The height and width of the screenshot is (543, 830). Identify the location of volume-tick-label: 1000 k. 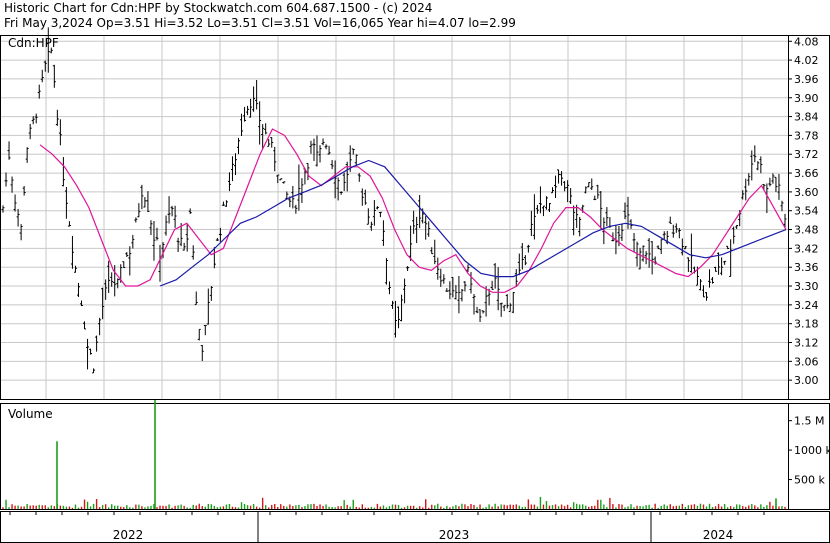
(812, 450).